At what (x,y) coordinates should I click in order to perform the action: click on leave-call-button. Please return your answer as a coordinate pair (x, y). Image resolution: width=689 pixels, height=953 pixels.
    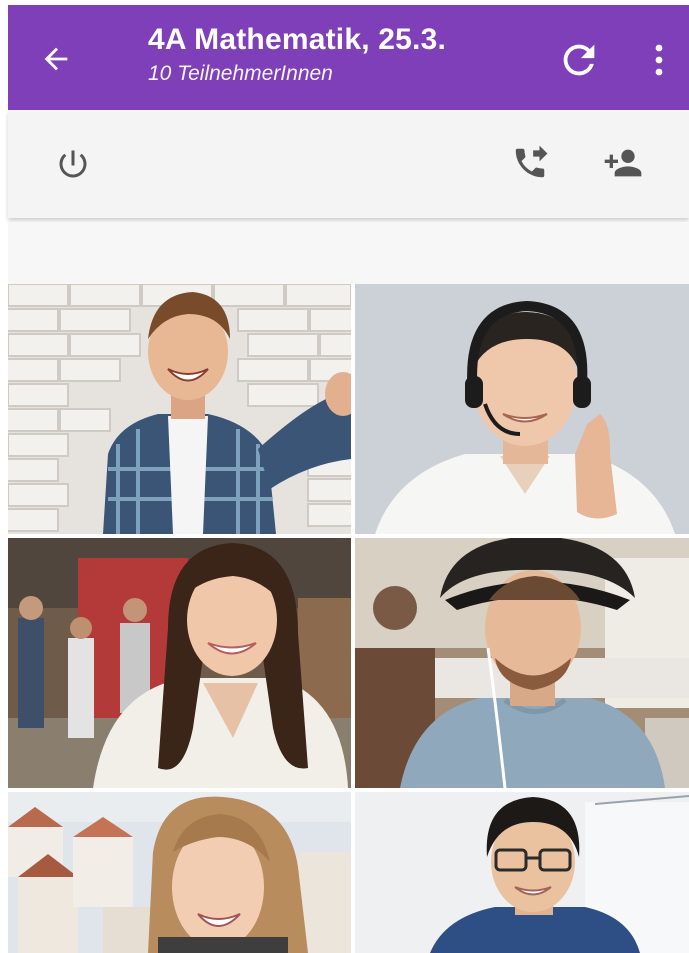
    Looking at the image, I should click on (73, 164).